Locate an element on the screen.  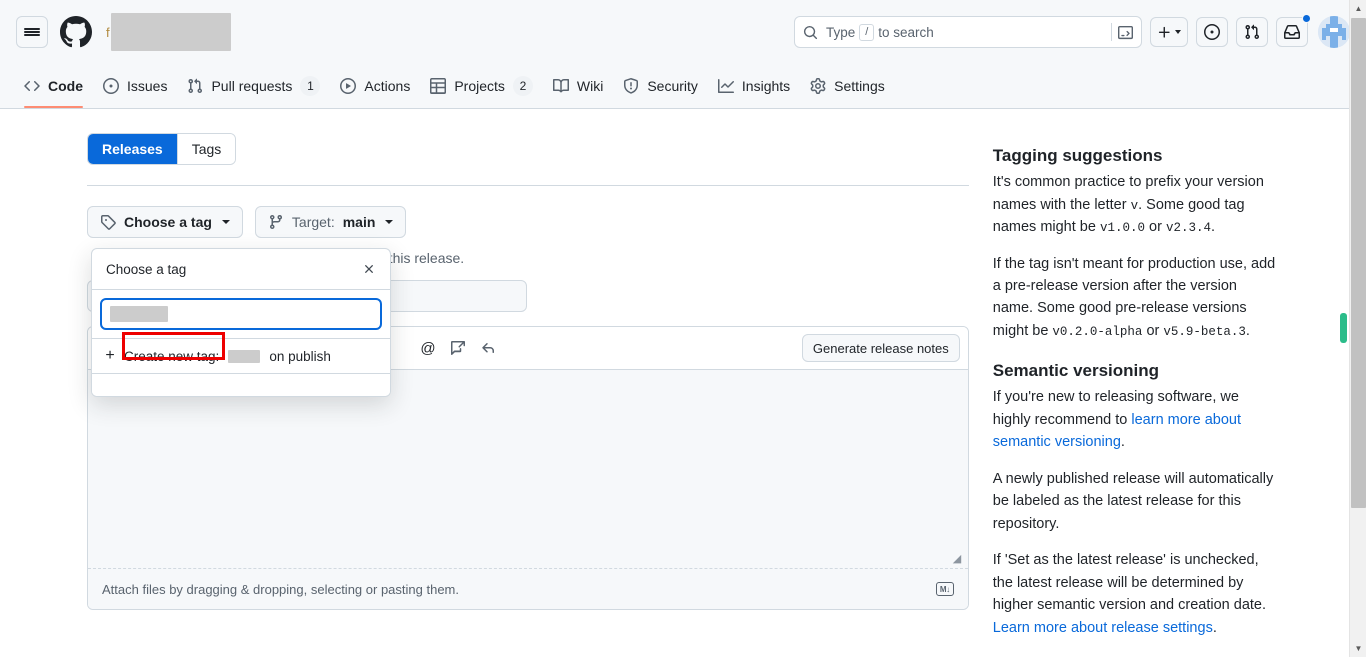
tag-filter-input is located at coordinates (241, 314).